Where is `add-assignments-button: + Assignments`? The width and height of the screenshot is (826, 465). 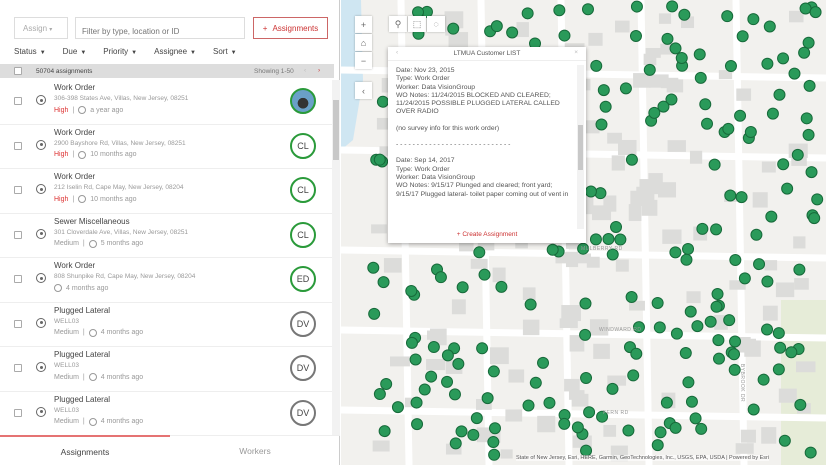 add-assignments-button: + Assignments is located at coordinates (290, 28).